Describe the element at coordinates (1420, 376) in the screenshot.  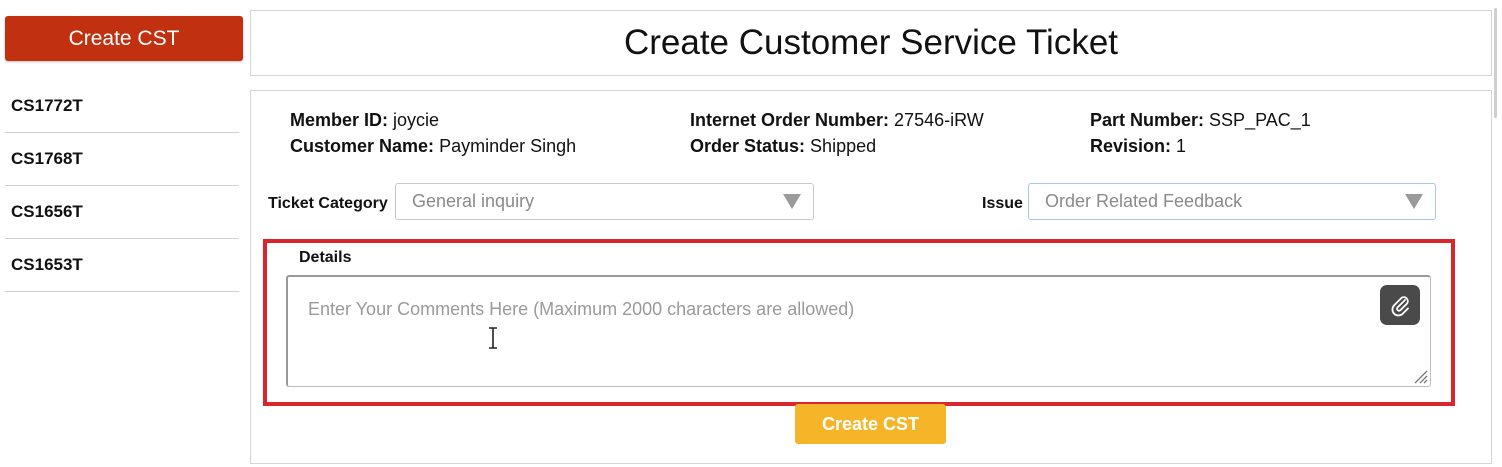
I see `resize-handle-icon` at that location.